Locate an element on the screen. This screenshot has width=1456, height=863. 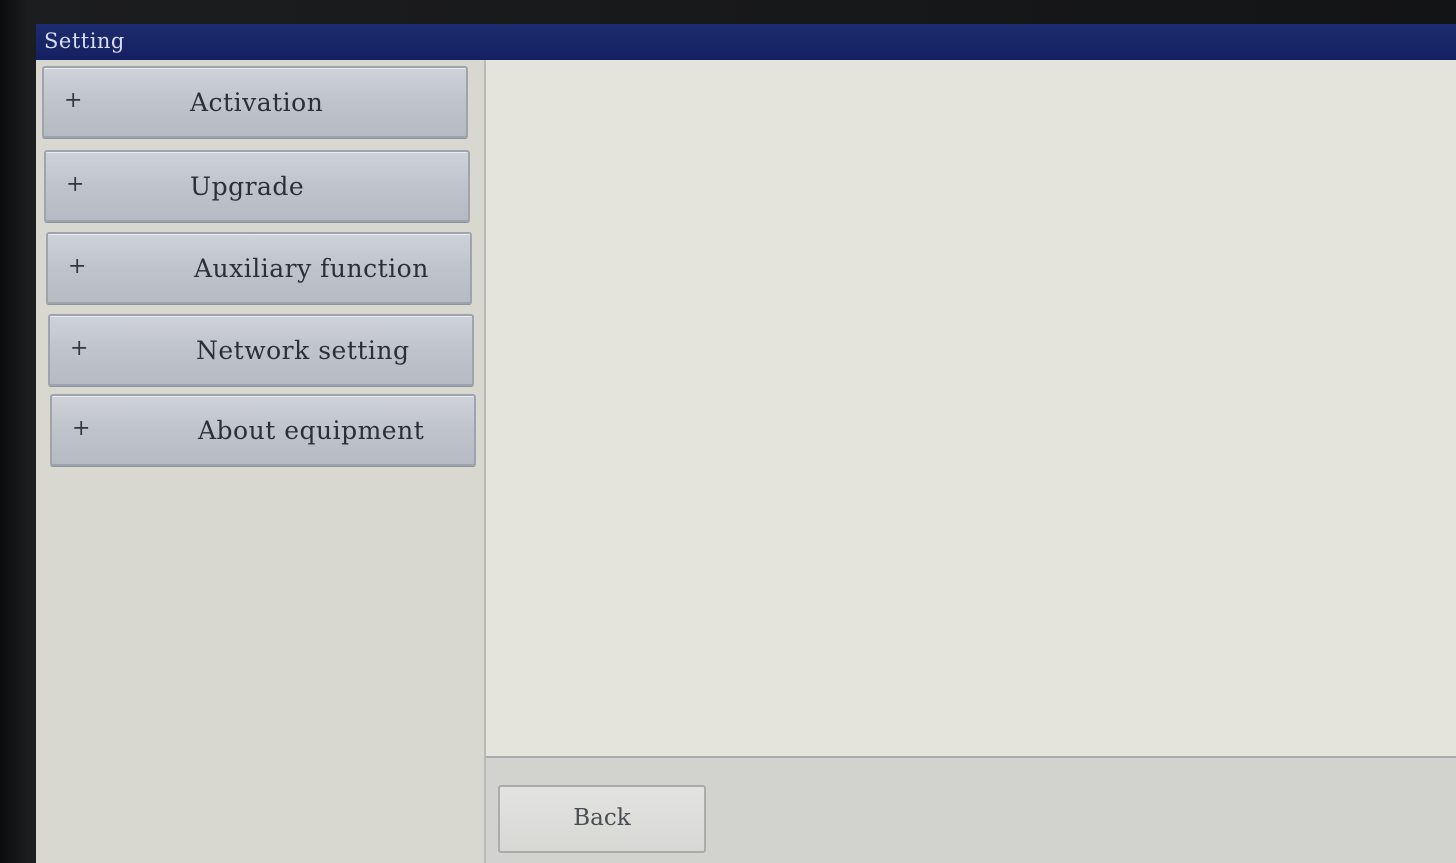
sidebar-item-upgrade: + Upgrade is located at coordinates (257, 186).